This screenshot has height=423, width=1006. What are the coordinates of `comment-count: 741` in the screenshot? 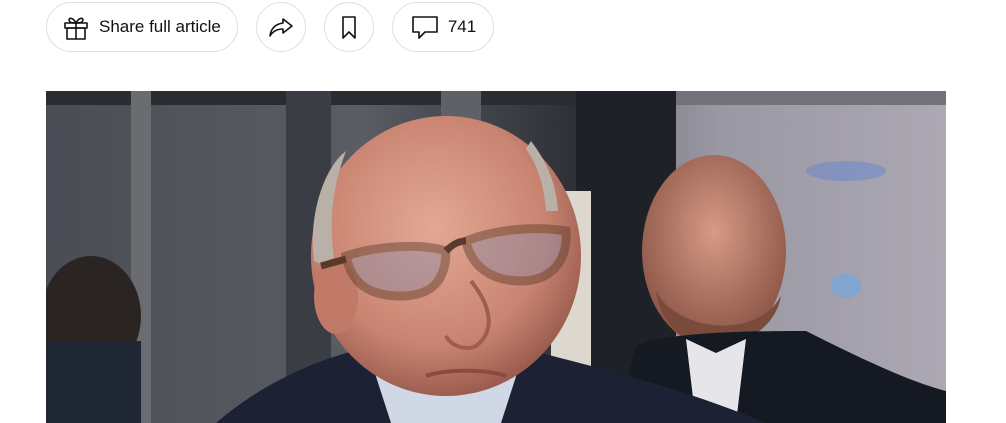 It's located at (462, 26).